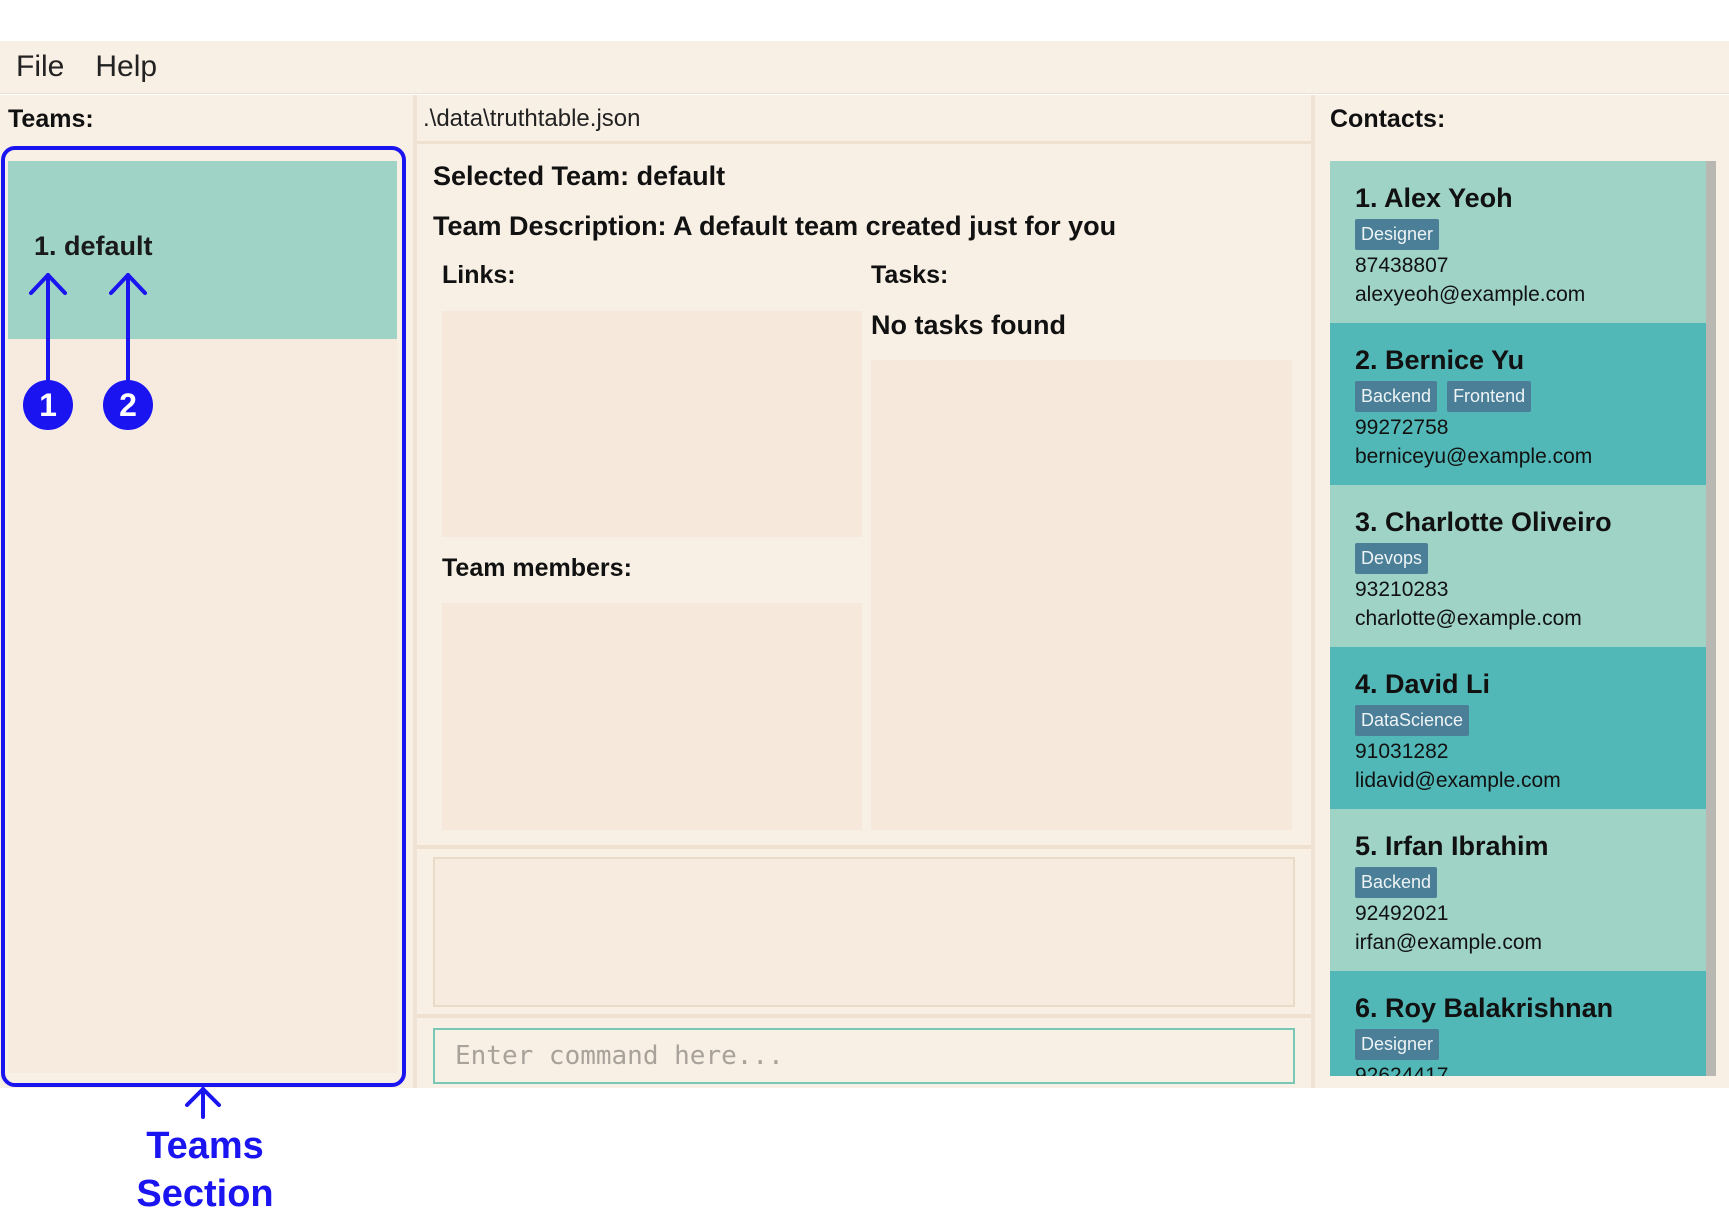  I want to click on annotation-label-line: Teams, so click(205, 1146).